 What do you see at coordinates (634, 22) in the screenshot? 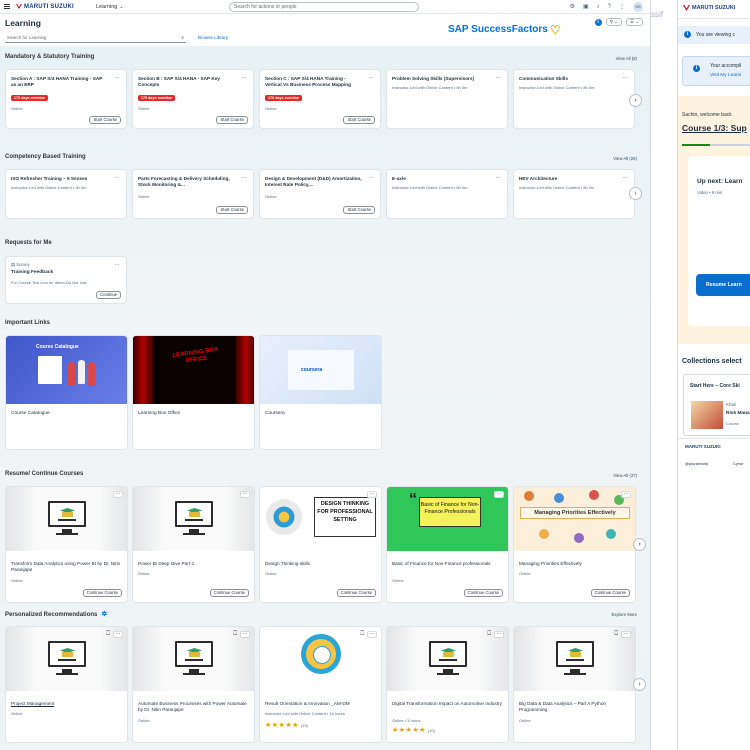
I see `layout-button: ☰ ⌄` at bounding box center [634, 22].